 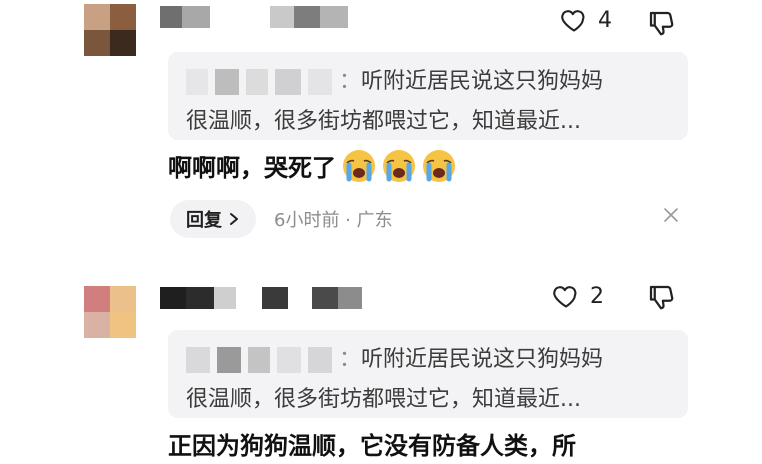 What do you see at coordinates (234, 219) in the screenshot?
I see `chevron-right-icon` at bounding box center [234, 219].